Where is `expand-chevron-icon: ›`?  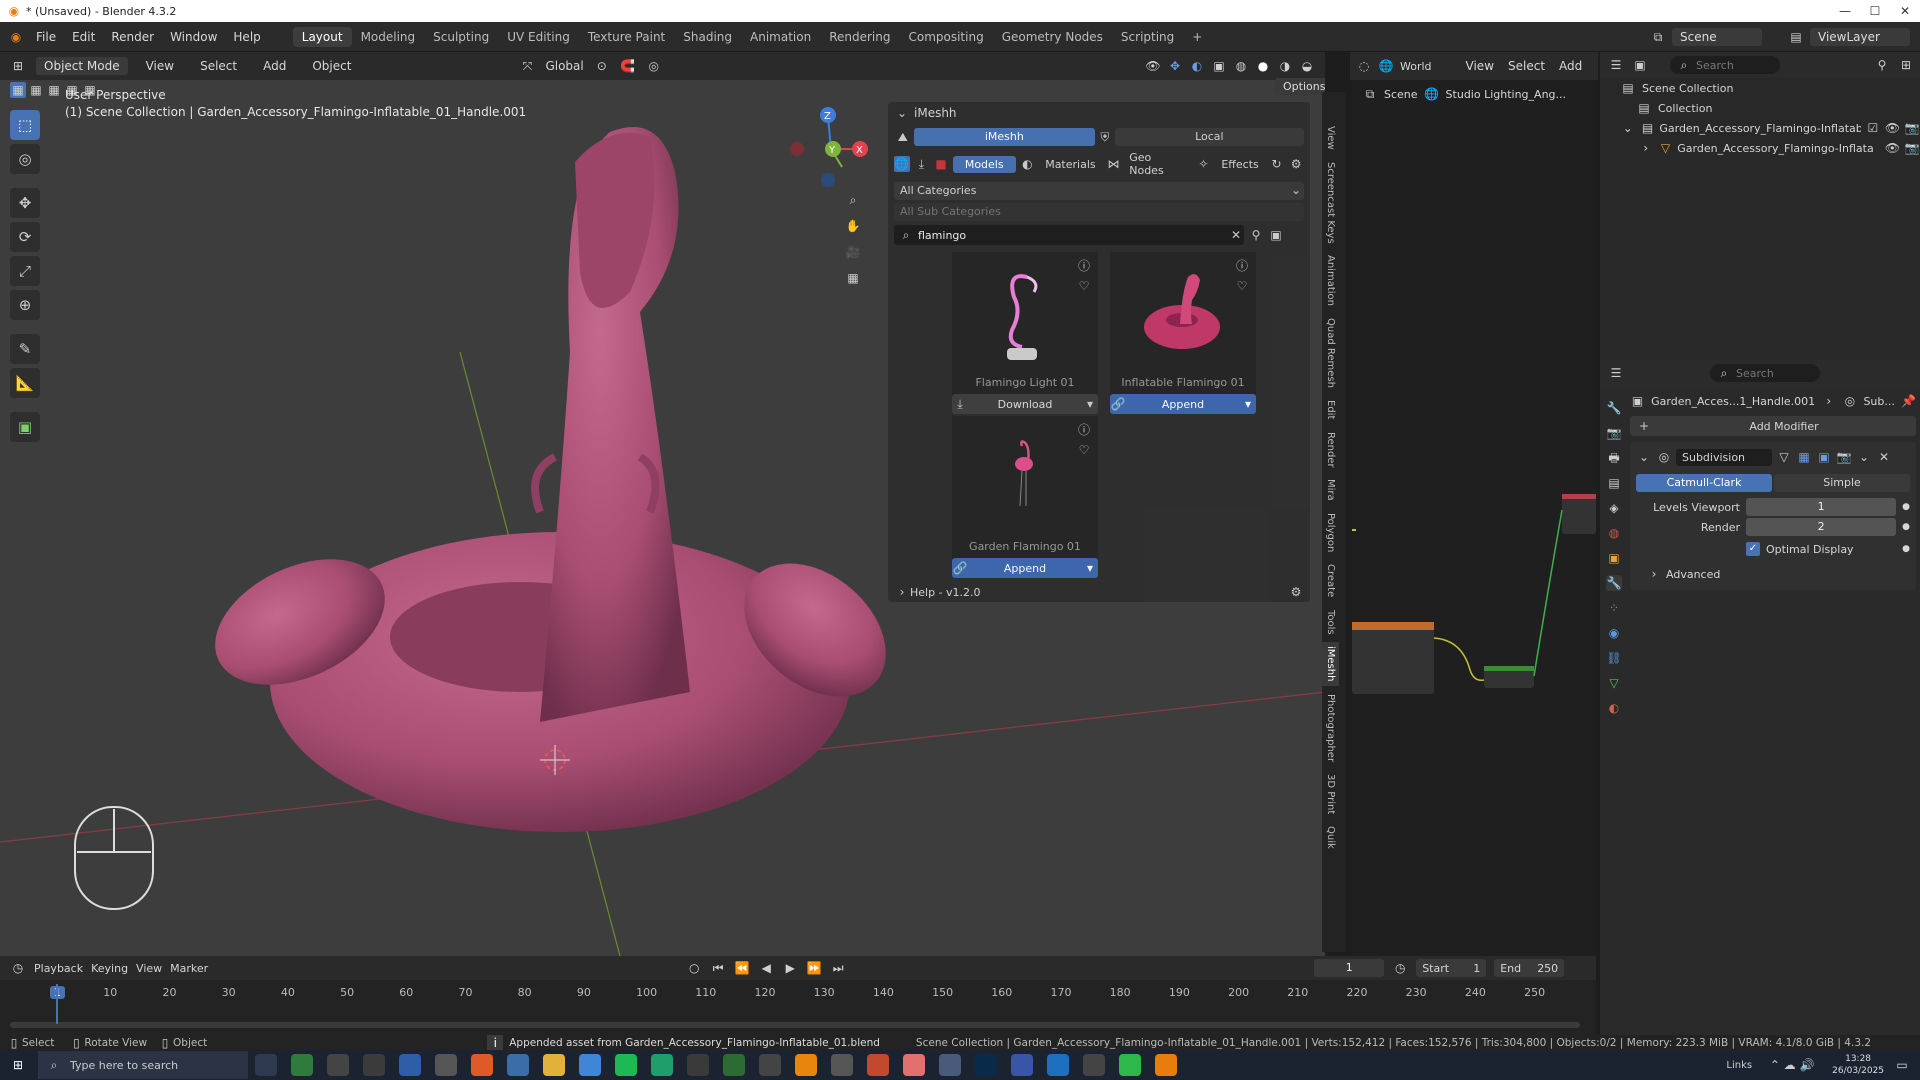 expand-chevron-icon: › is located at coordinates (902, 592).